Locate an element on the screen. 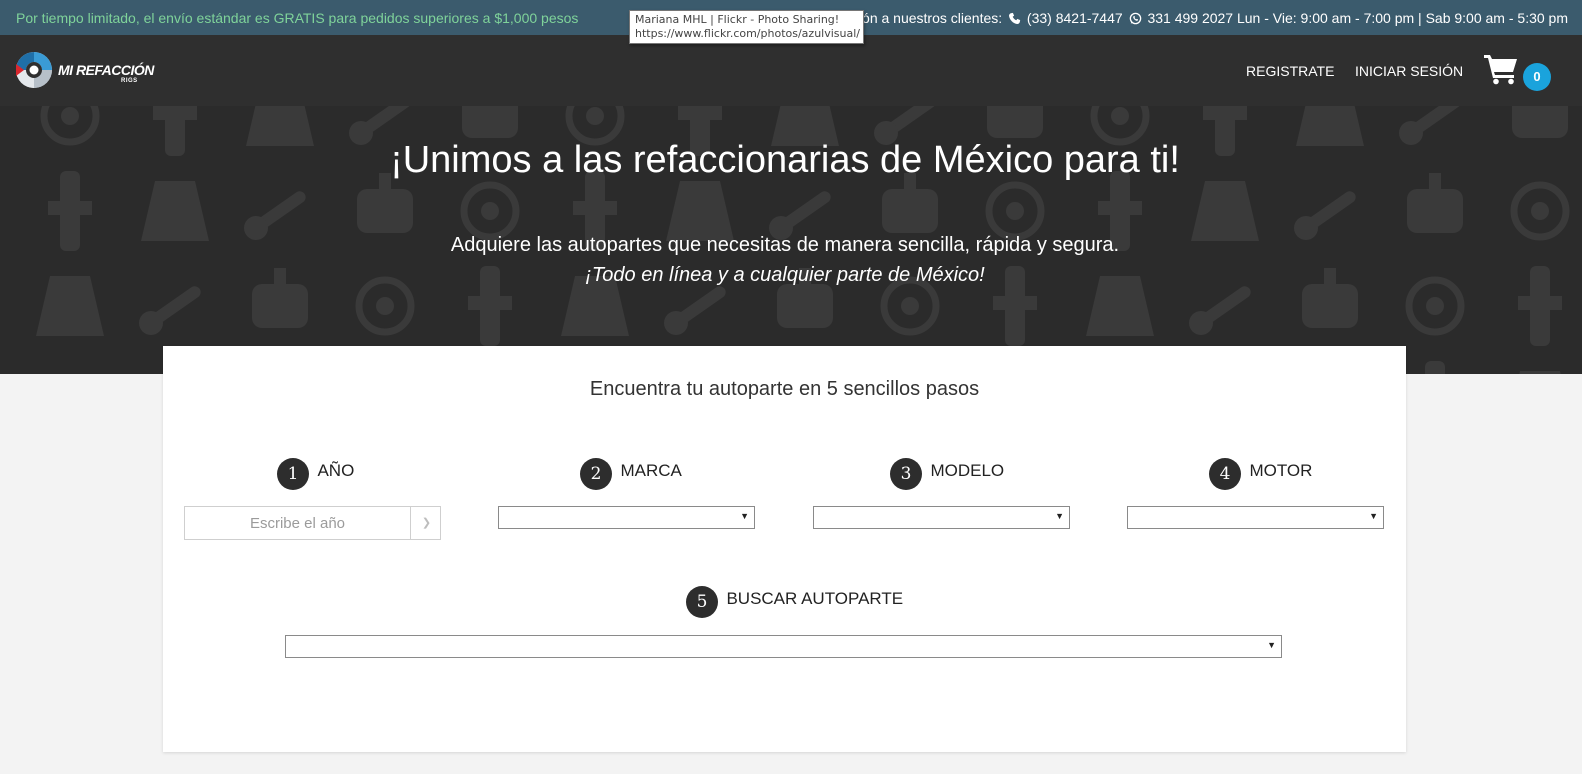 The image size is (1582, 774). brand-name: MI REFACCIÓN is located at coordinates (106, 70).